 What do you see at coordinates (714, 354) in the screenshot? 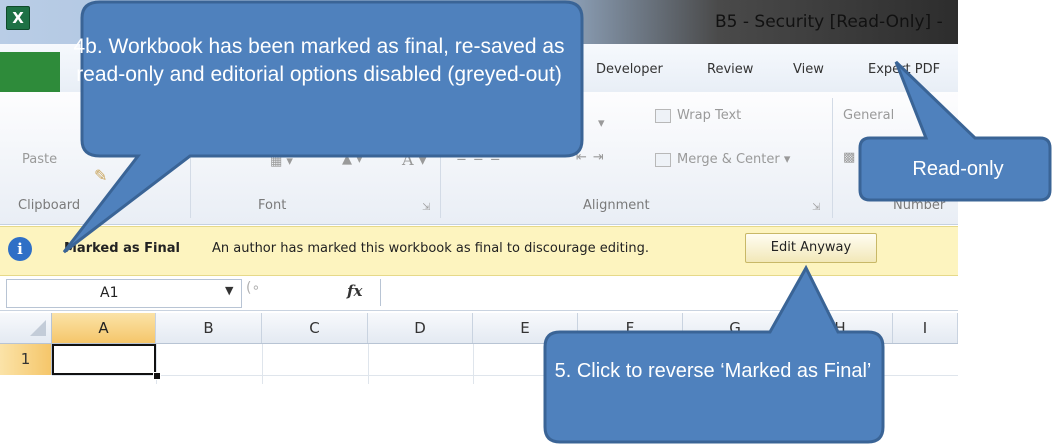
I see `click-reverse-callout-shape` at bounding box center [714, 354].